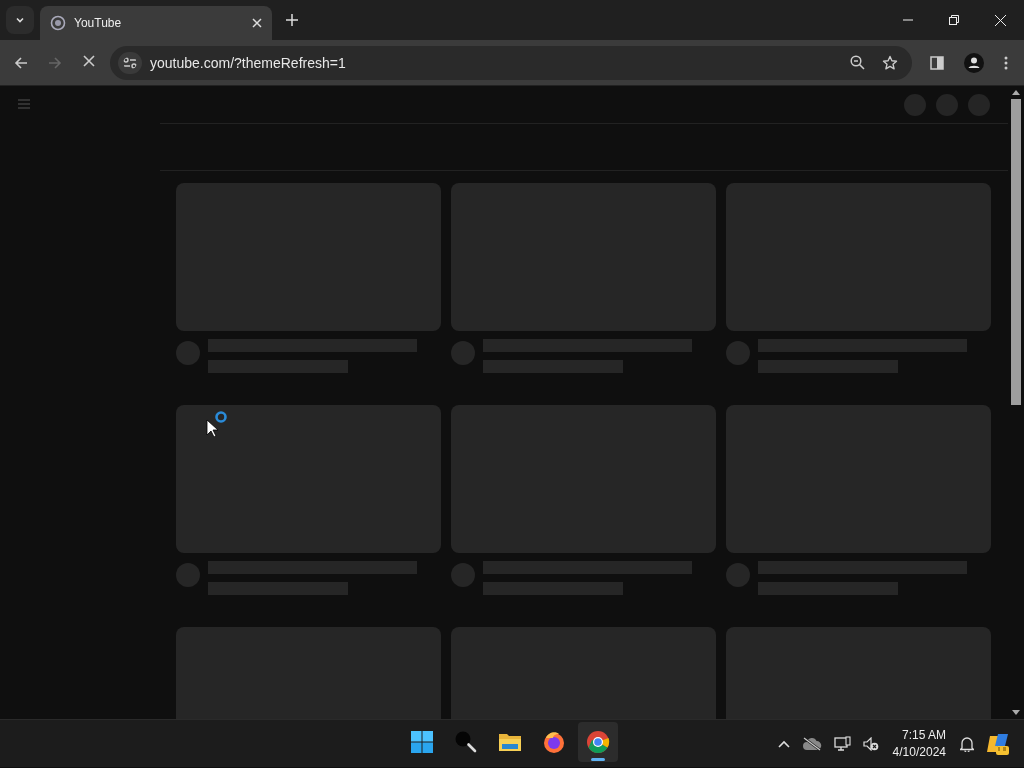 The image size is (1024, 768). What do you see at coordinates (58, 23) in the screenshot?
I see `globe-icon` at bounding box center [58, 23].